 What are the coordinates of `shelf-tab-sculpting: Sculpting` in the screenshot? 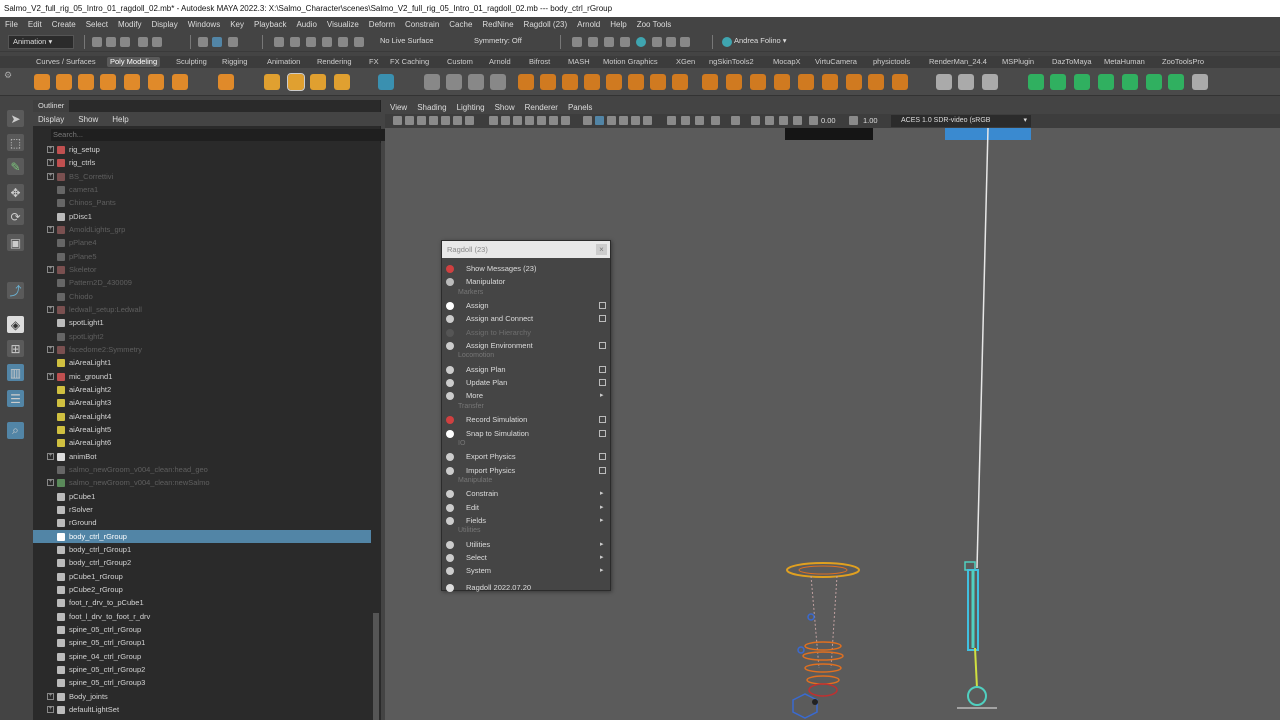 It's located at (191, 62).